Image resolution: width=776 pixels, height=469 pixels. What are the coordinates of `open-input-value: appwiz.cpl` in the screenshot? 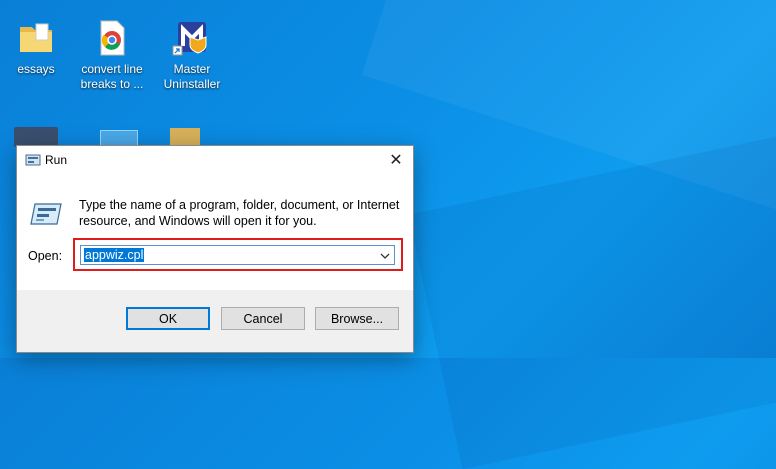 It's located at (114, 255).